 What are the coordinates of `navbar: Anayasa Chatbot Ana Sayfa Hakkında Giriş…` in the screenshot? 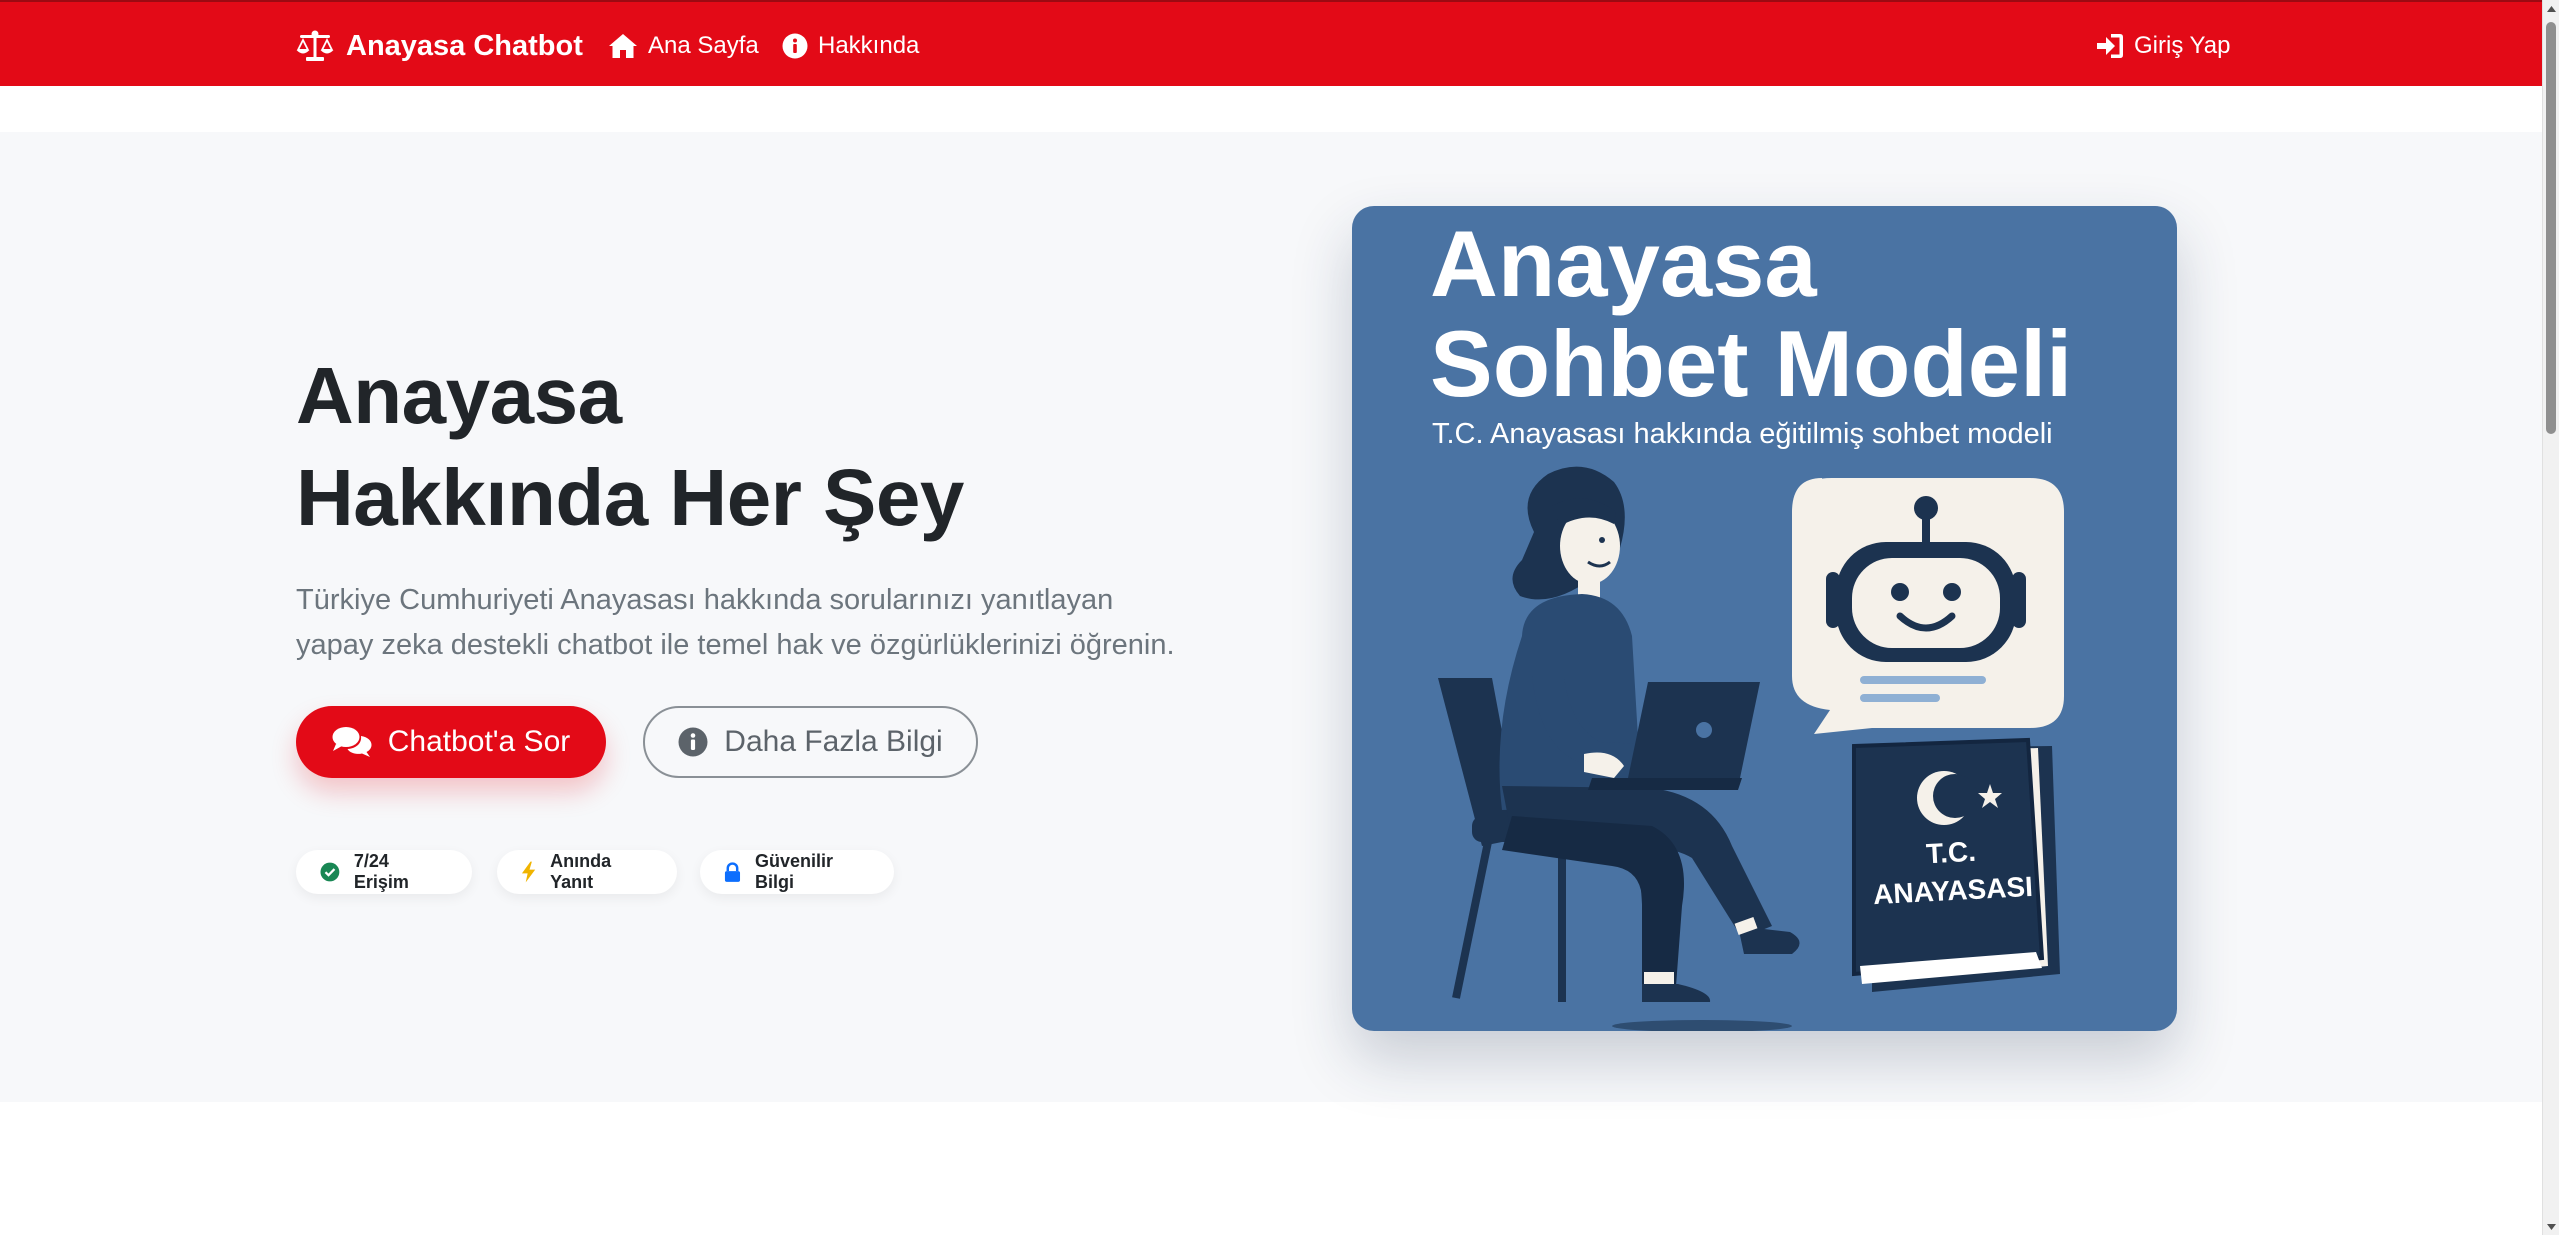 It's located at (1271, 43).